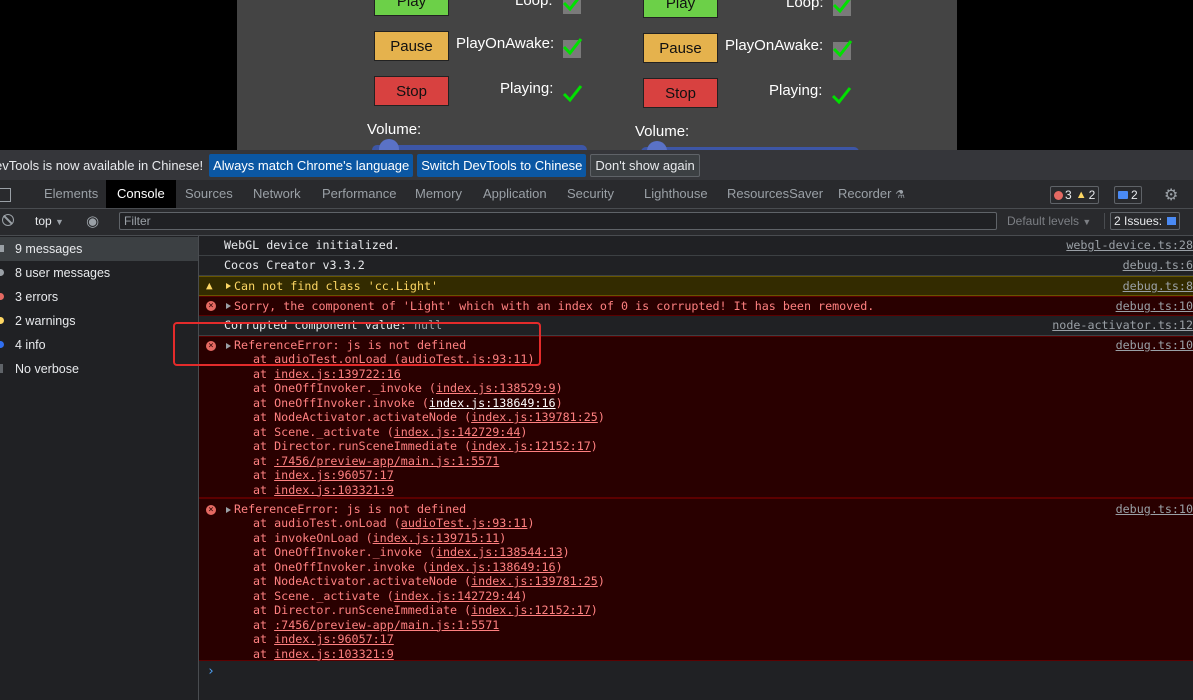 This screenshot has height=700, width=1193. I want to click on tab-lighthouse: Lighthouse, so click(676, 194).